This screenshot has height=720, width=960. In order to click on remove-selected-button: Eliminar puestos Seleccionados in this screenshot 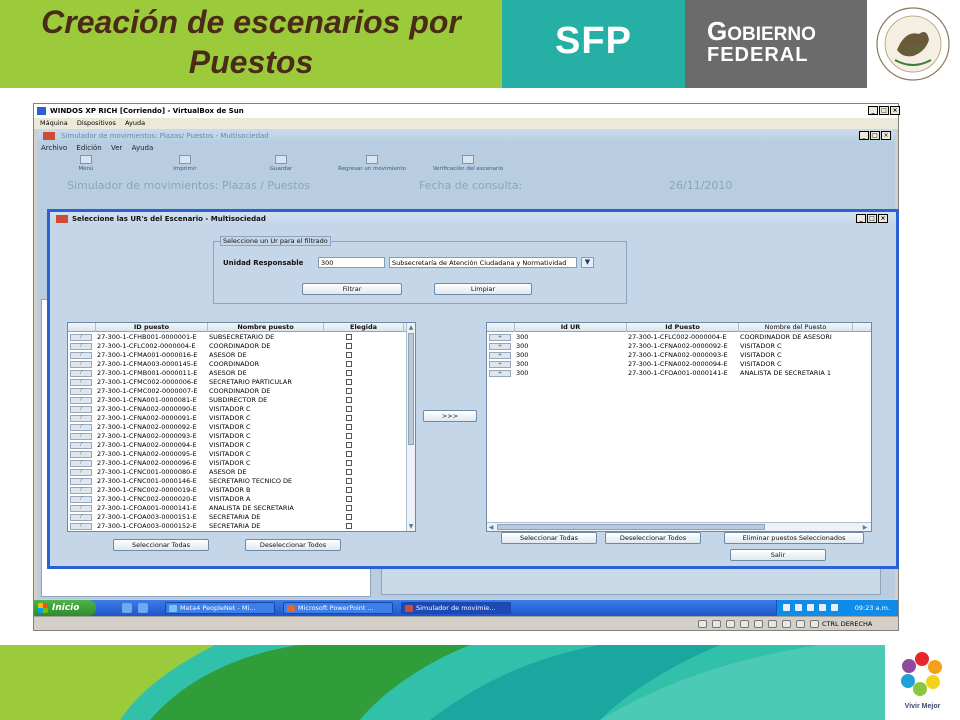, I will do `click(794, 538)`.